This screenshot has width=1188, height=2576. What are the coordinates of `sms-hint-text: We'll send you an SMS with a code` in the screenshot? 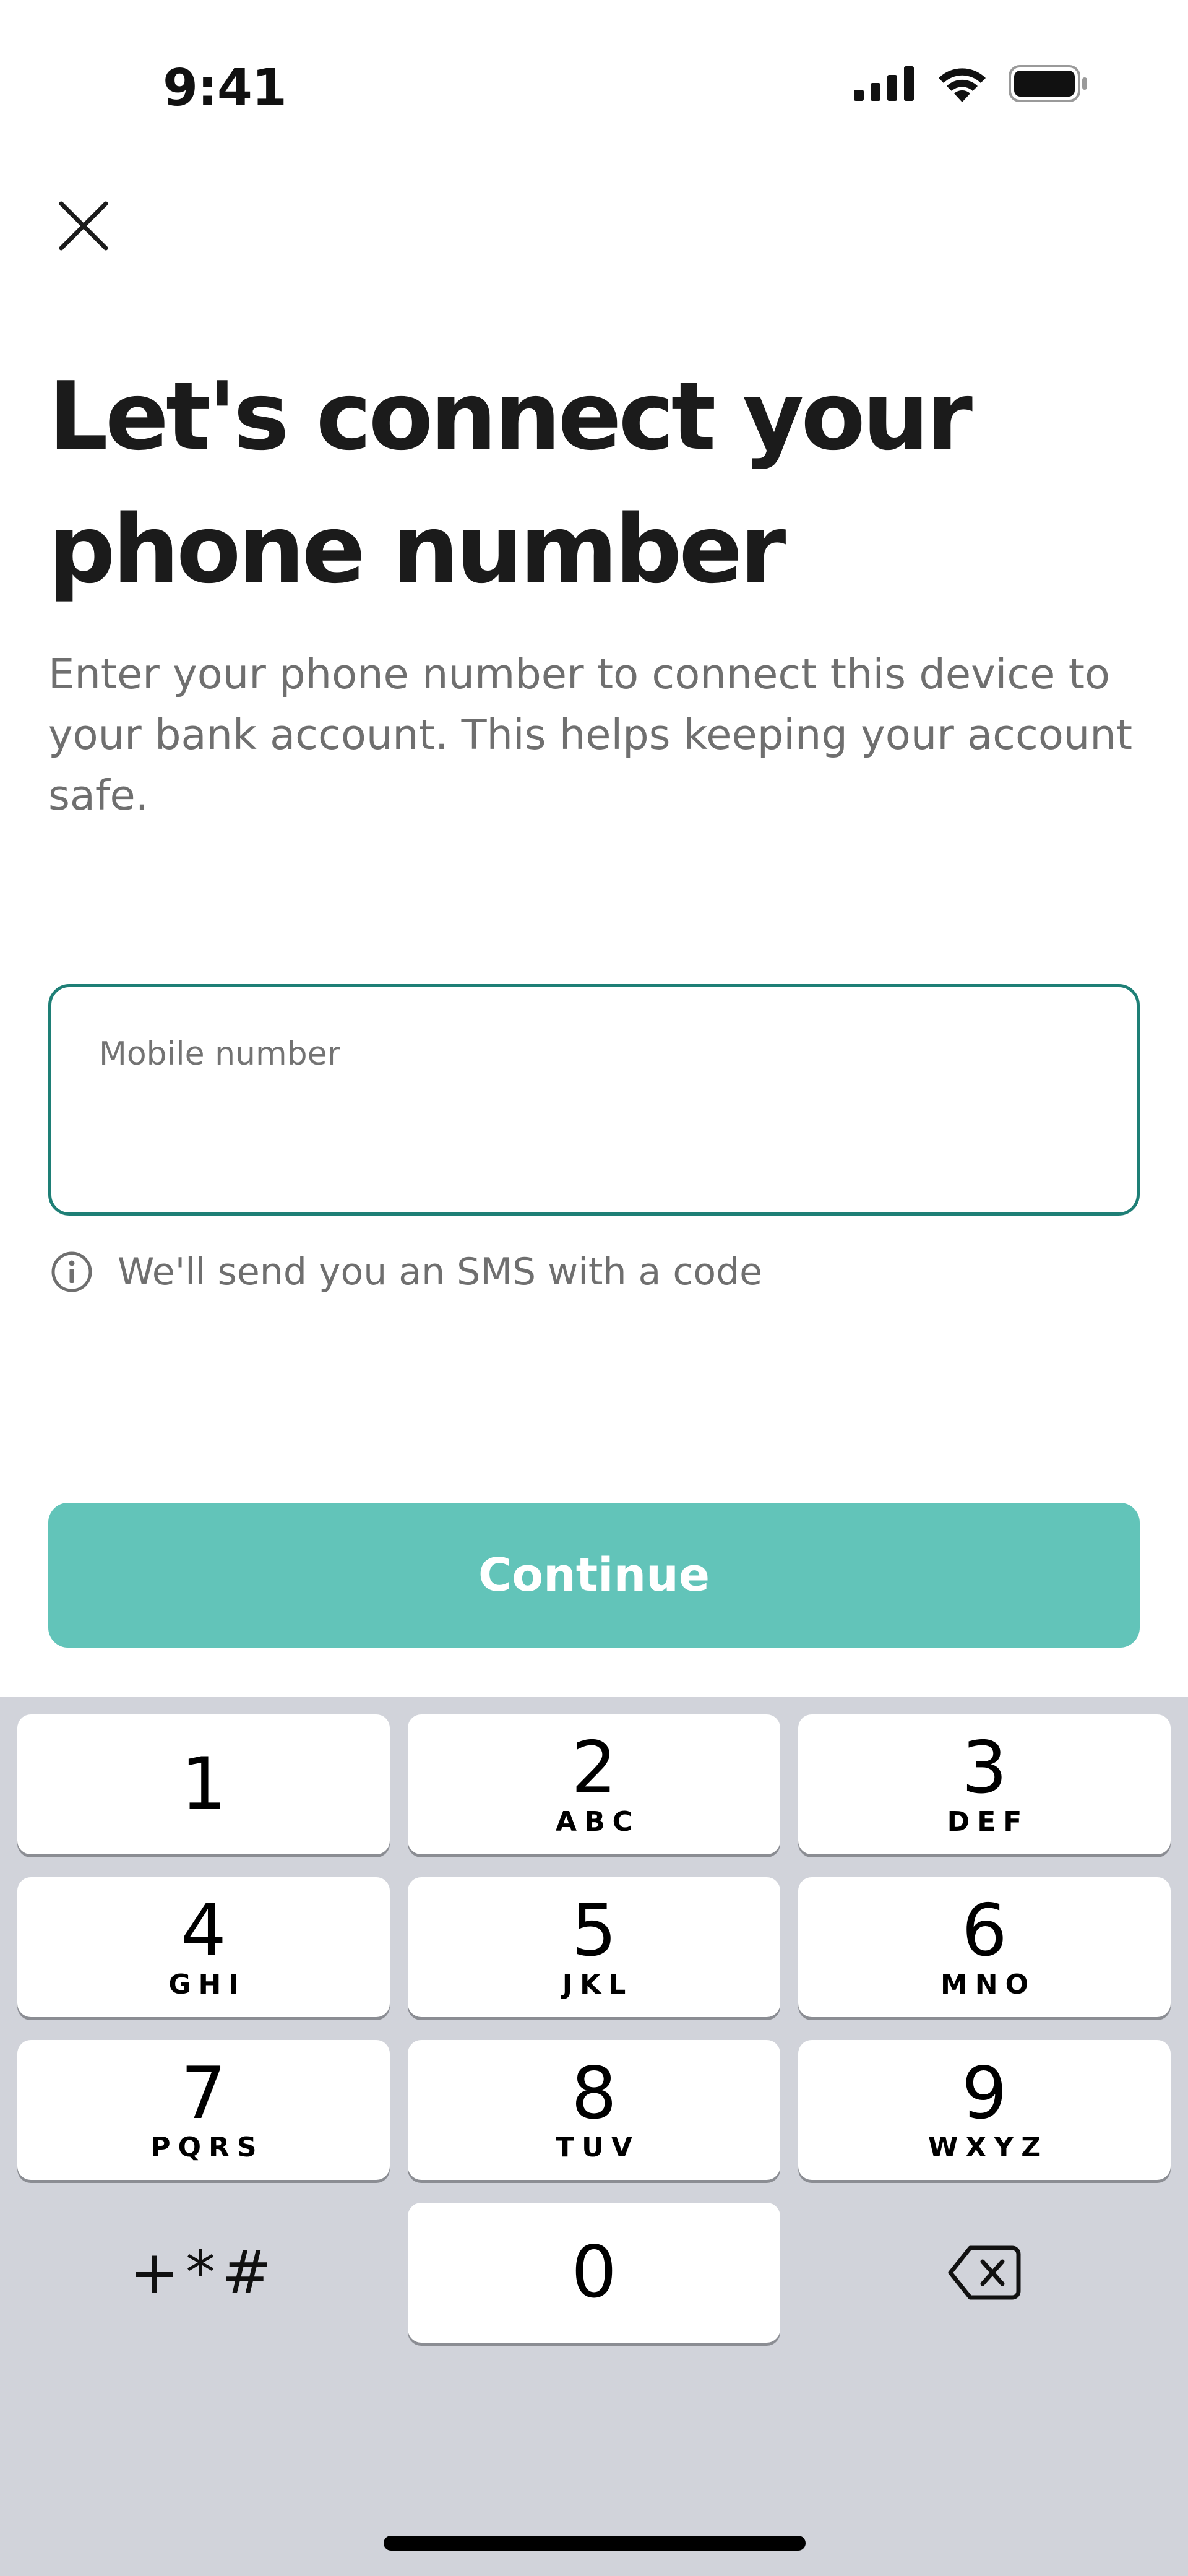 It's located at (440, 1272).